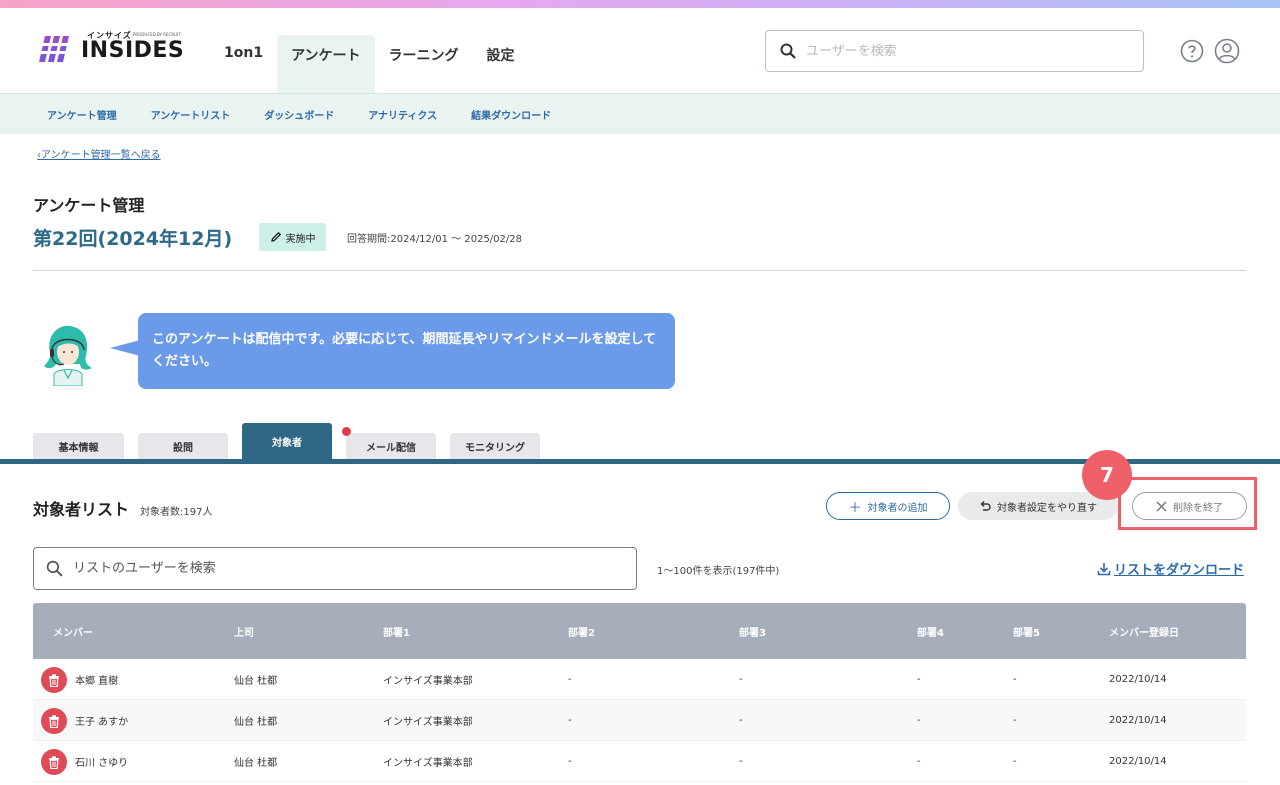 This screenshot has height=785, width=1280. What do you see at coordinates (434, 239) in the screenshot?
I see `answer-period: 回答期間:2024/12/01 〜 2025/02/28` at bounding box center [434, 239].